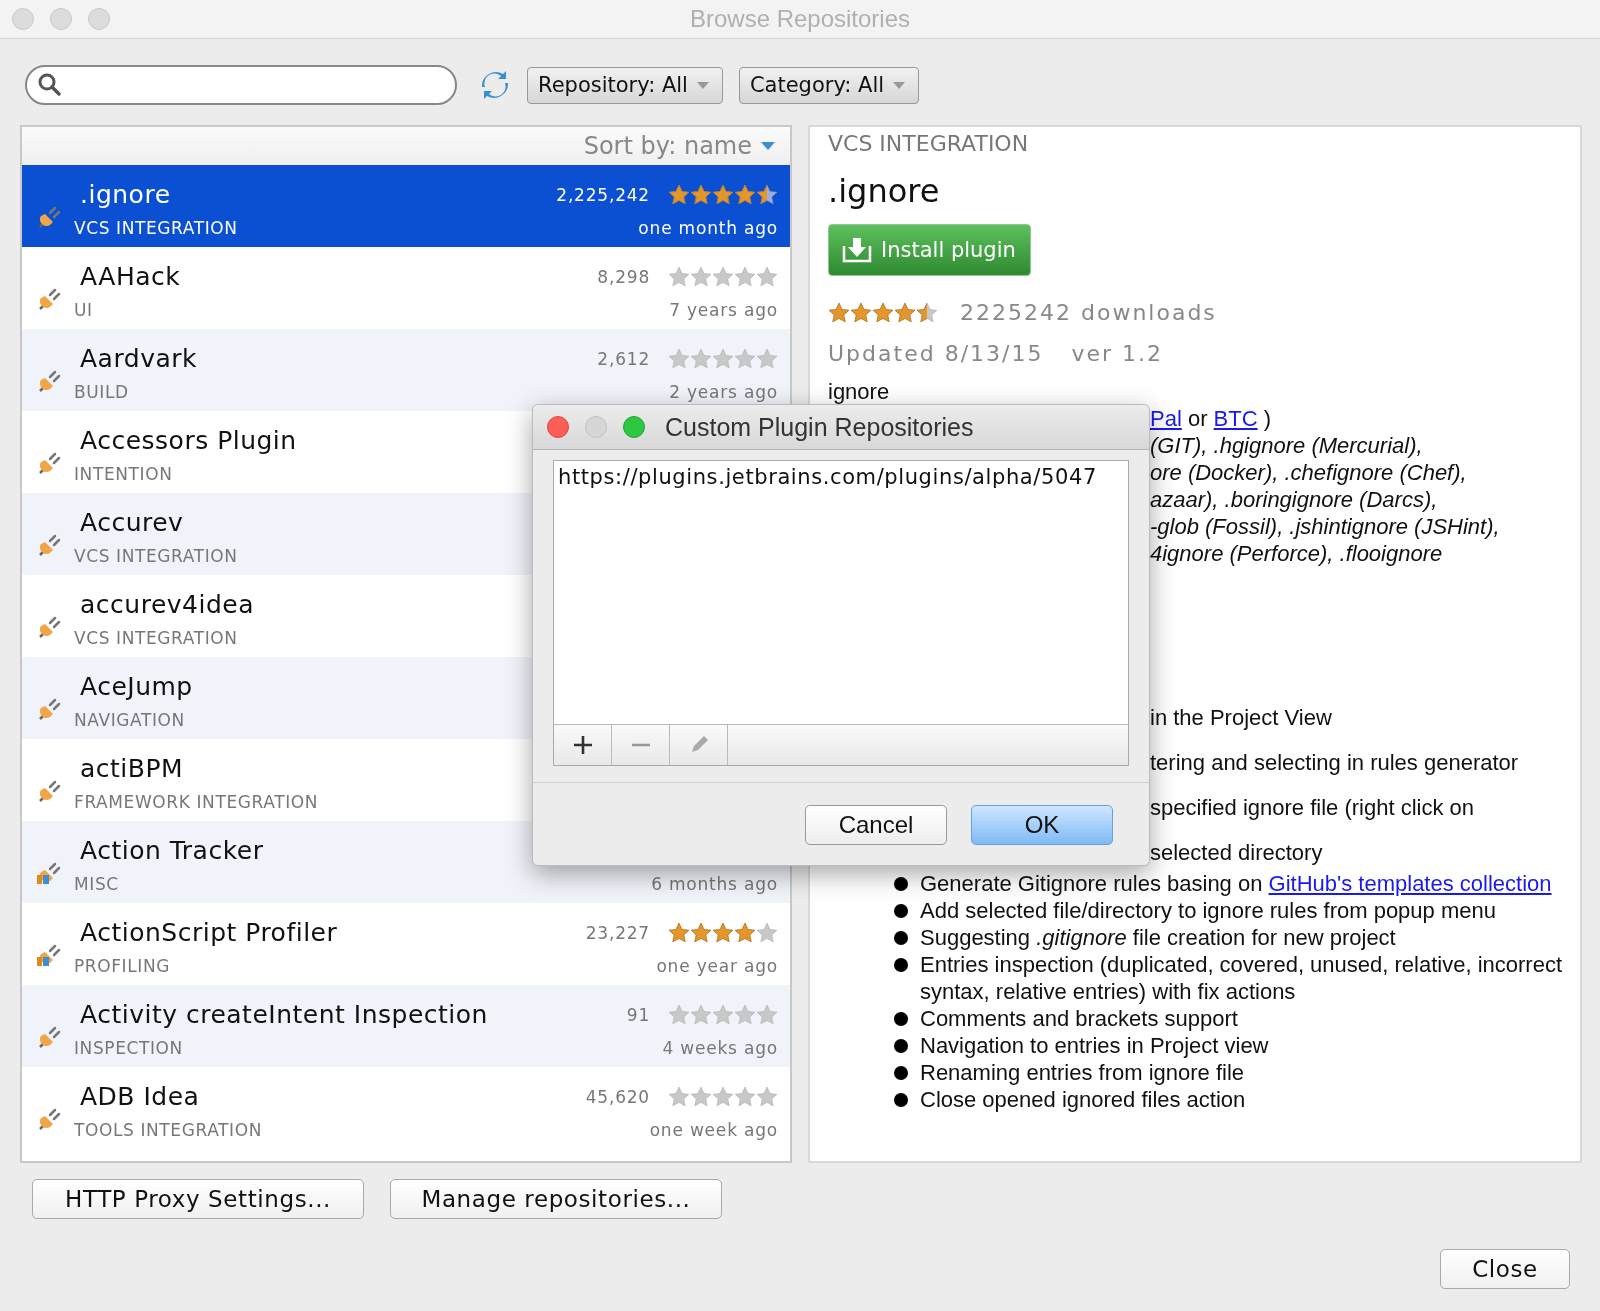  Describe the element at coordinates (1294, 499) in the screenshot. I see `description-text: azaar), .boringignore (Darcs),` at that location.